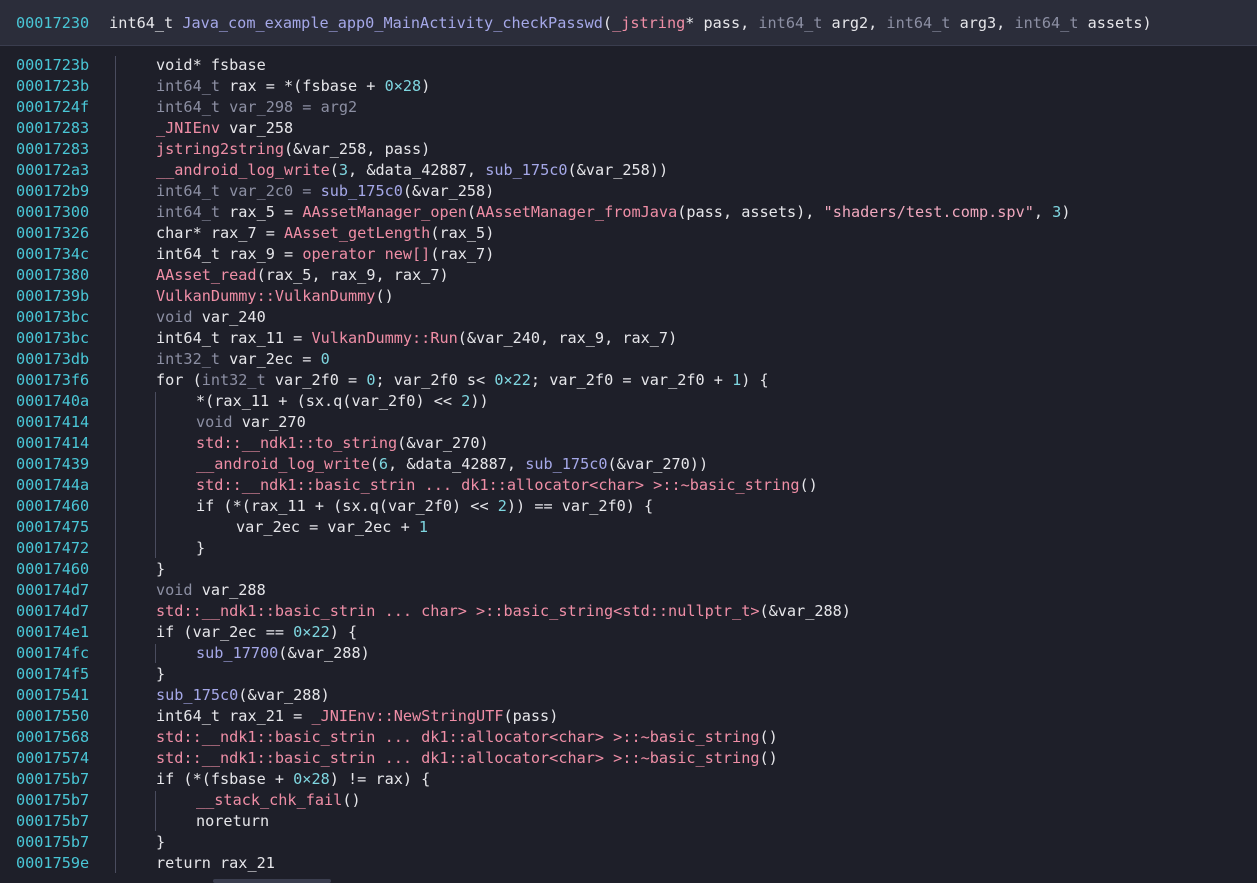 This screenshot has height=883, width=1257. What do you see at coordinates (52, 569) in the screenshot?
I see `line-address: 00017460` at bounding box center [52, 569].